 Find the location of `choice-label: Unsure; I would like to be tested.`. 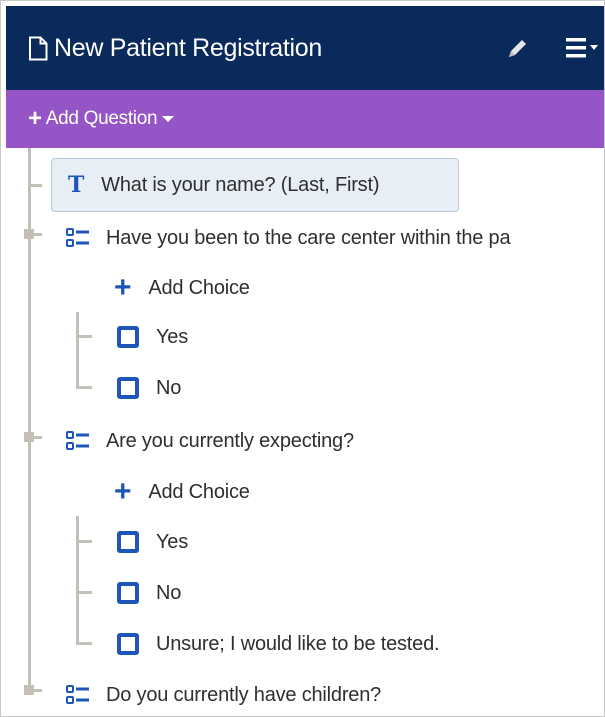

choice-label: Unsure; I would like to be tested. is located at coordinates (298, 643).